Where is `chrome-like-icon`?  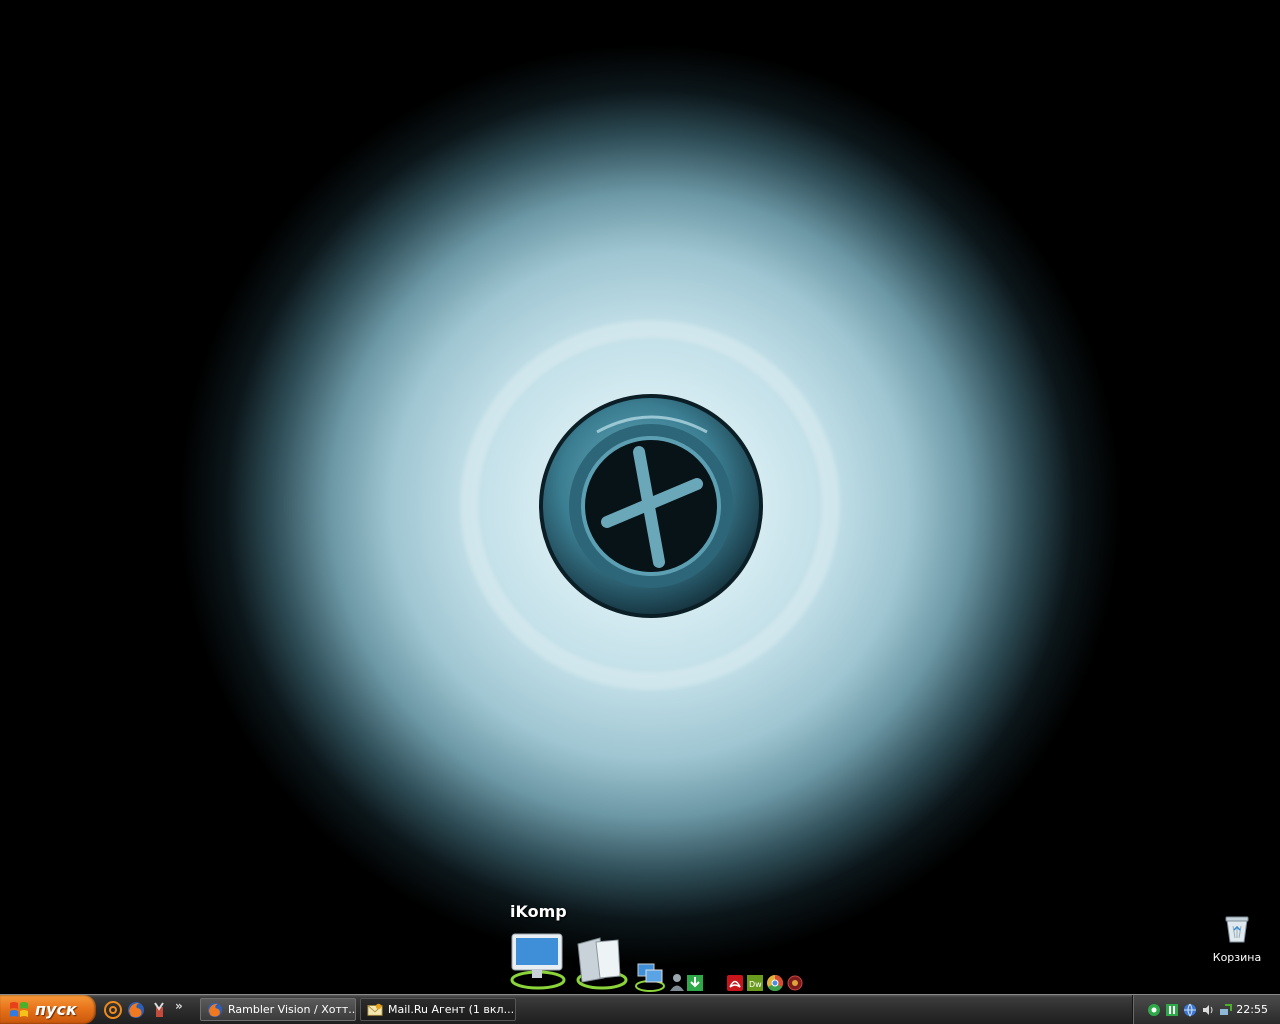 chrome-like-icon is located at coordinates (775, 983).